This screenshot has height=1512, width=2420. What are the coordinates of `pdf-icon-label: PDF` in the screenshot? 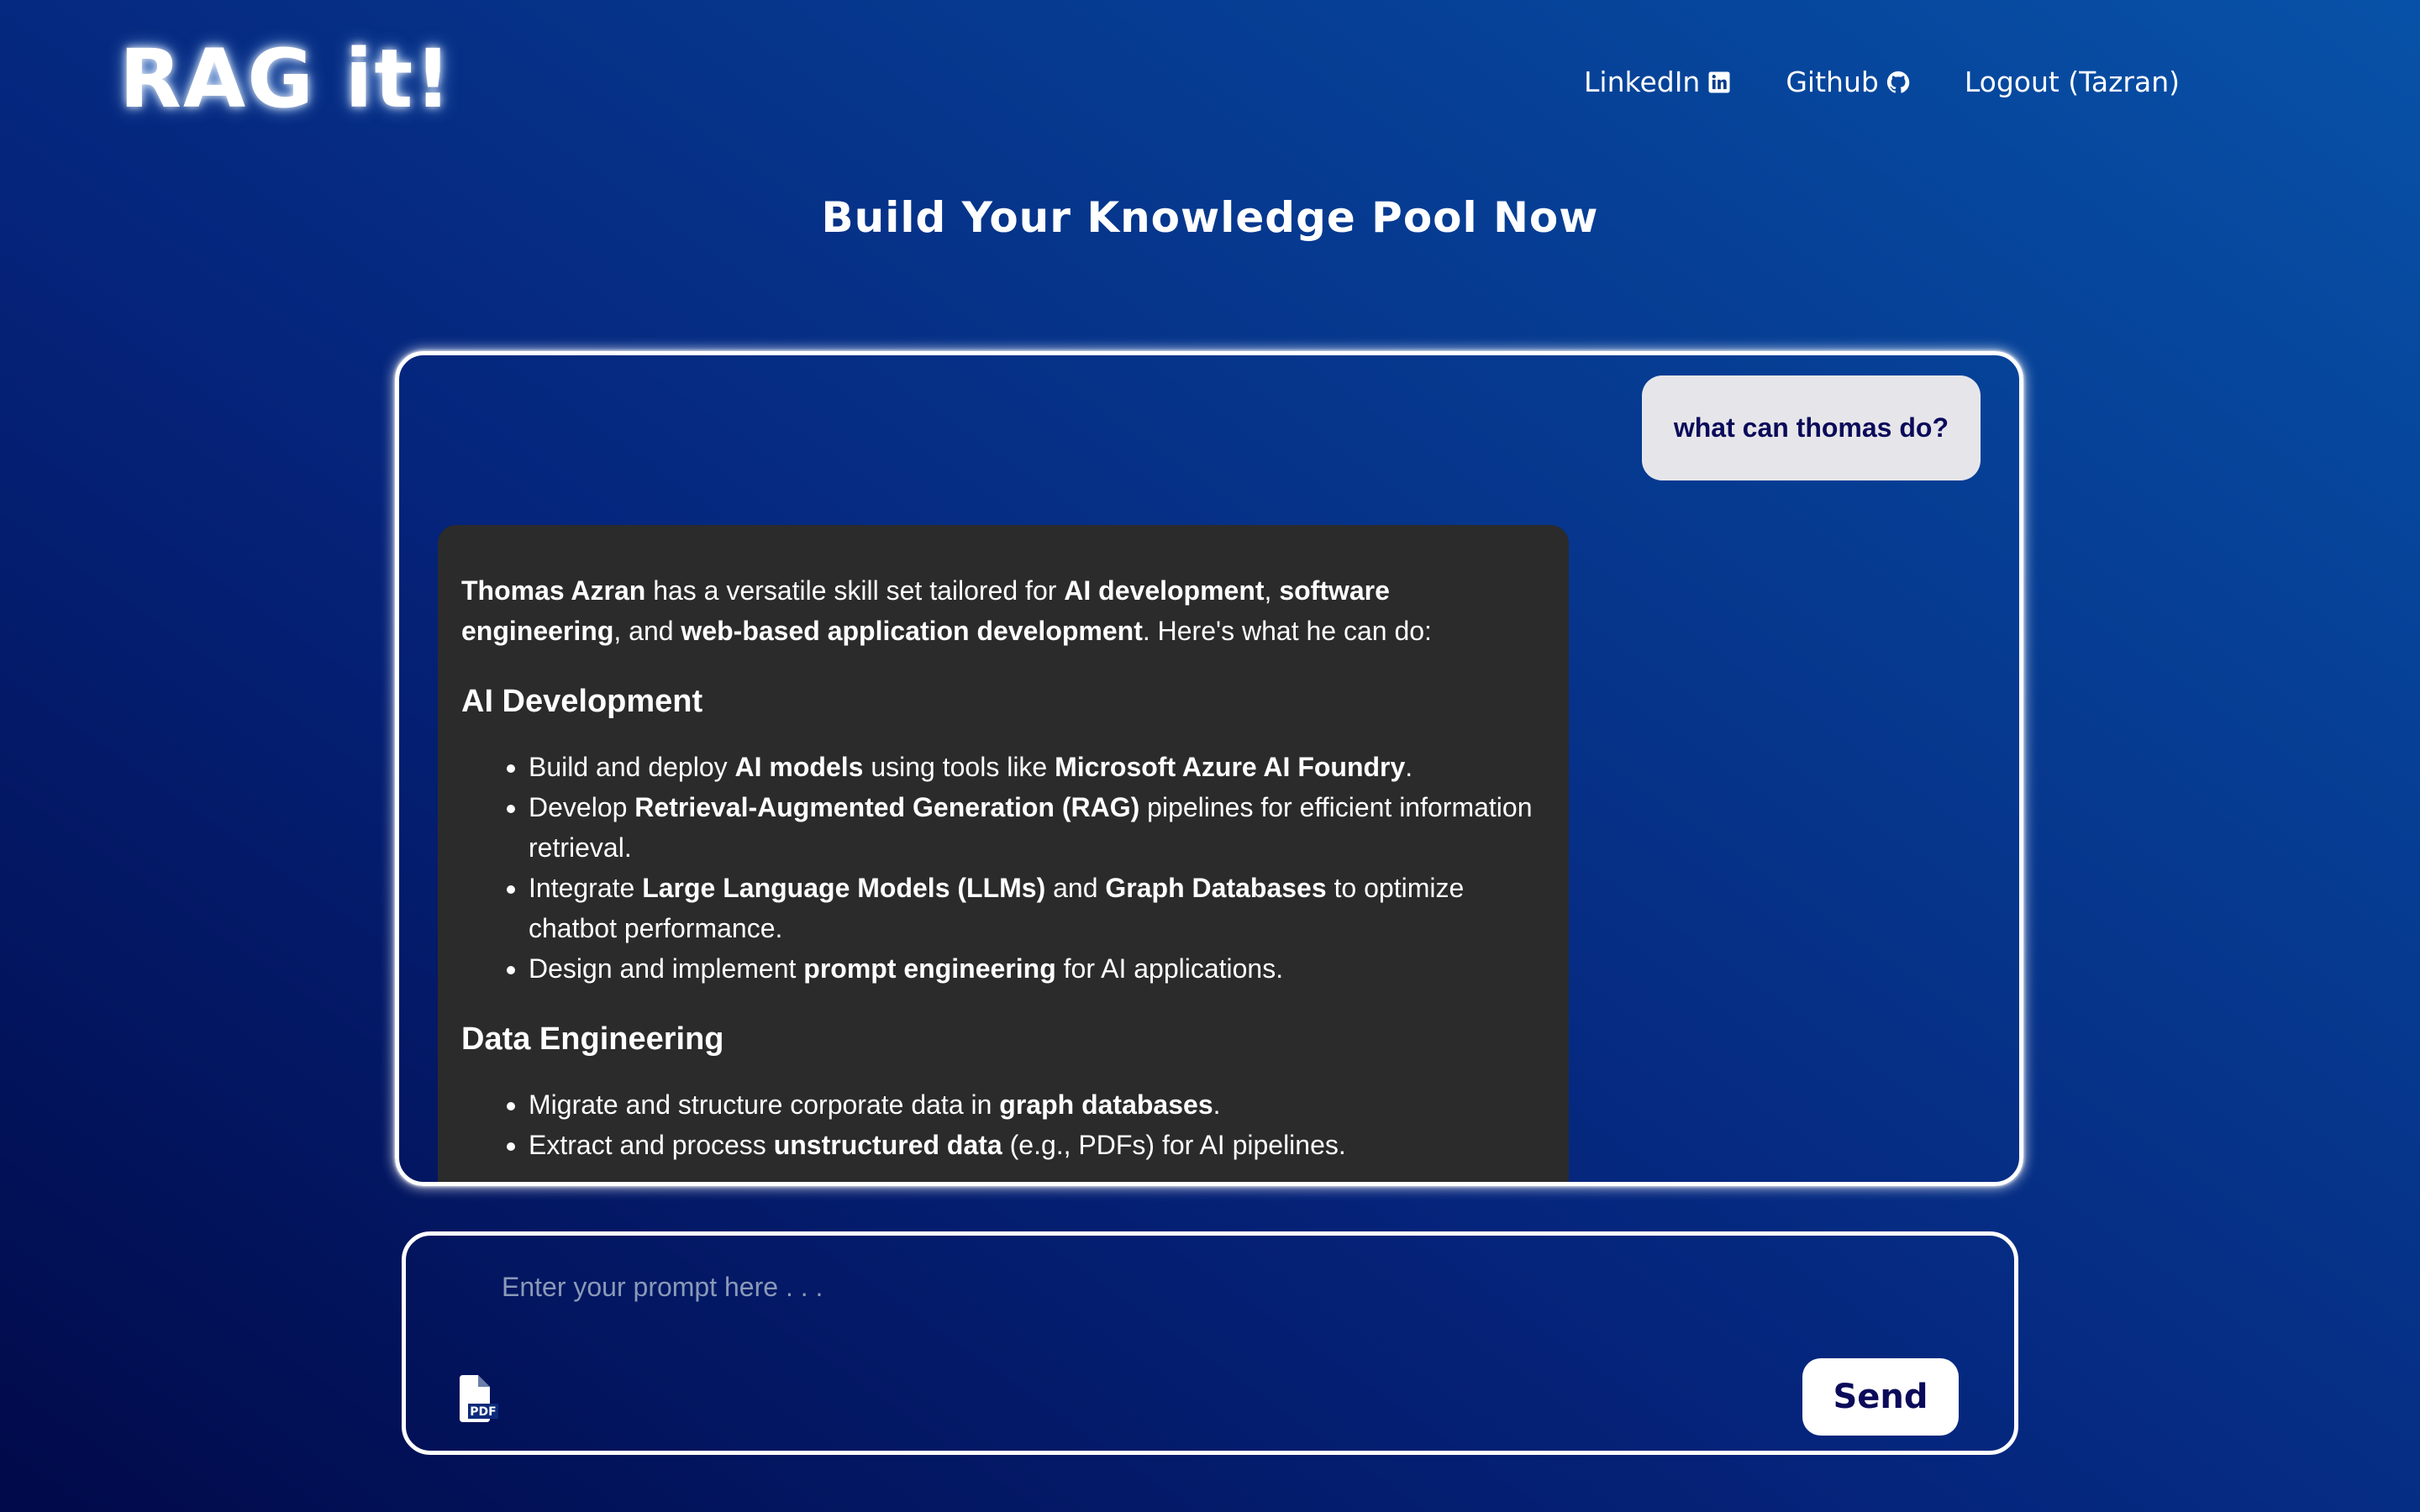 It's located at (483, 1412).